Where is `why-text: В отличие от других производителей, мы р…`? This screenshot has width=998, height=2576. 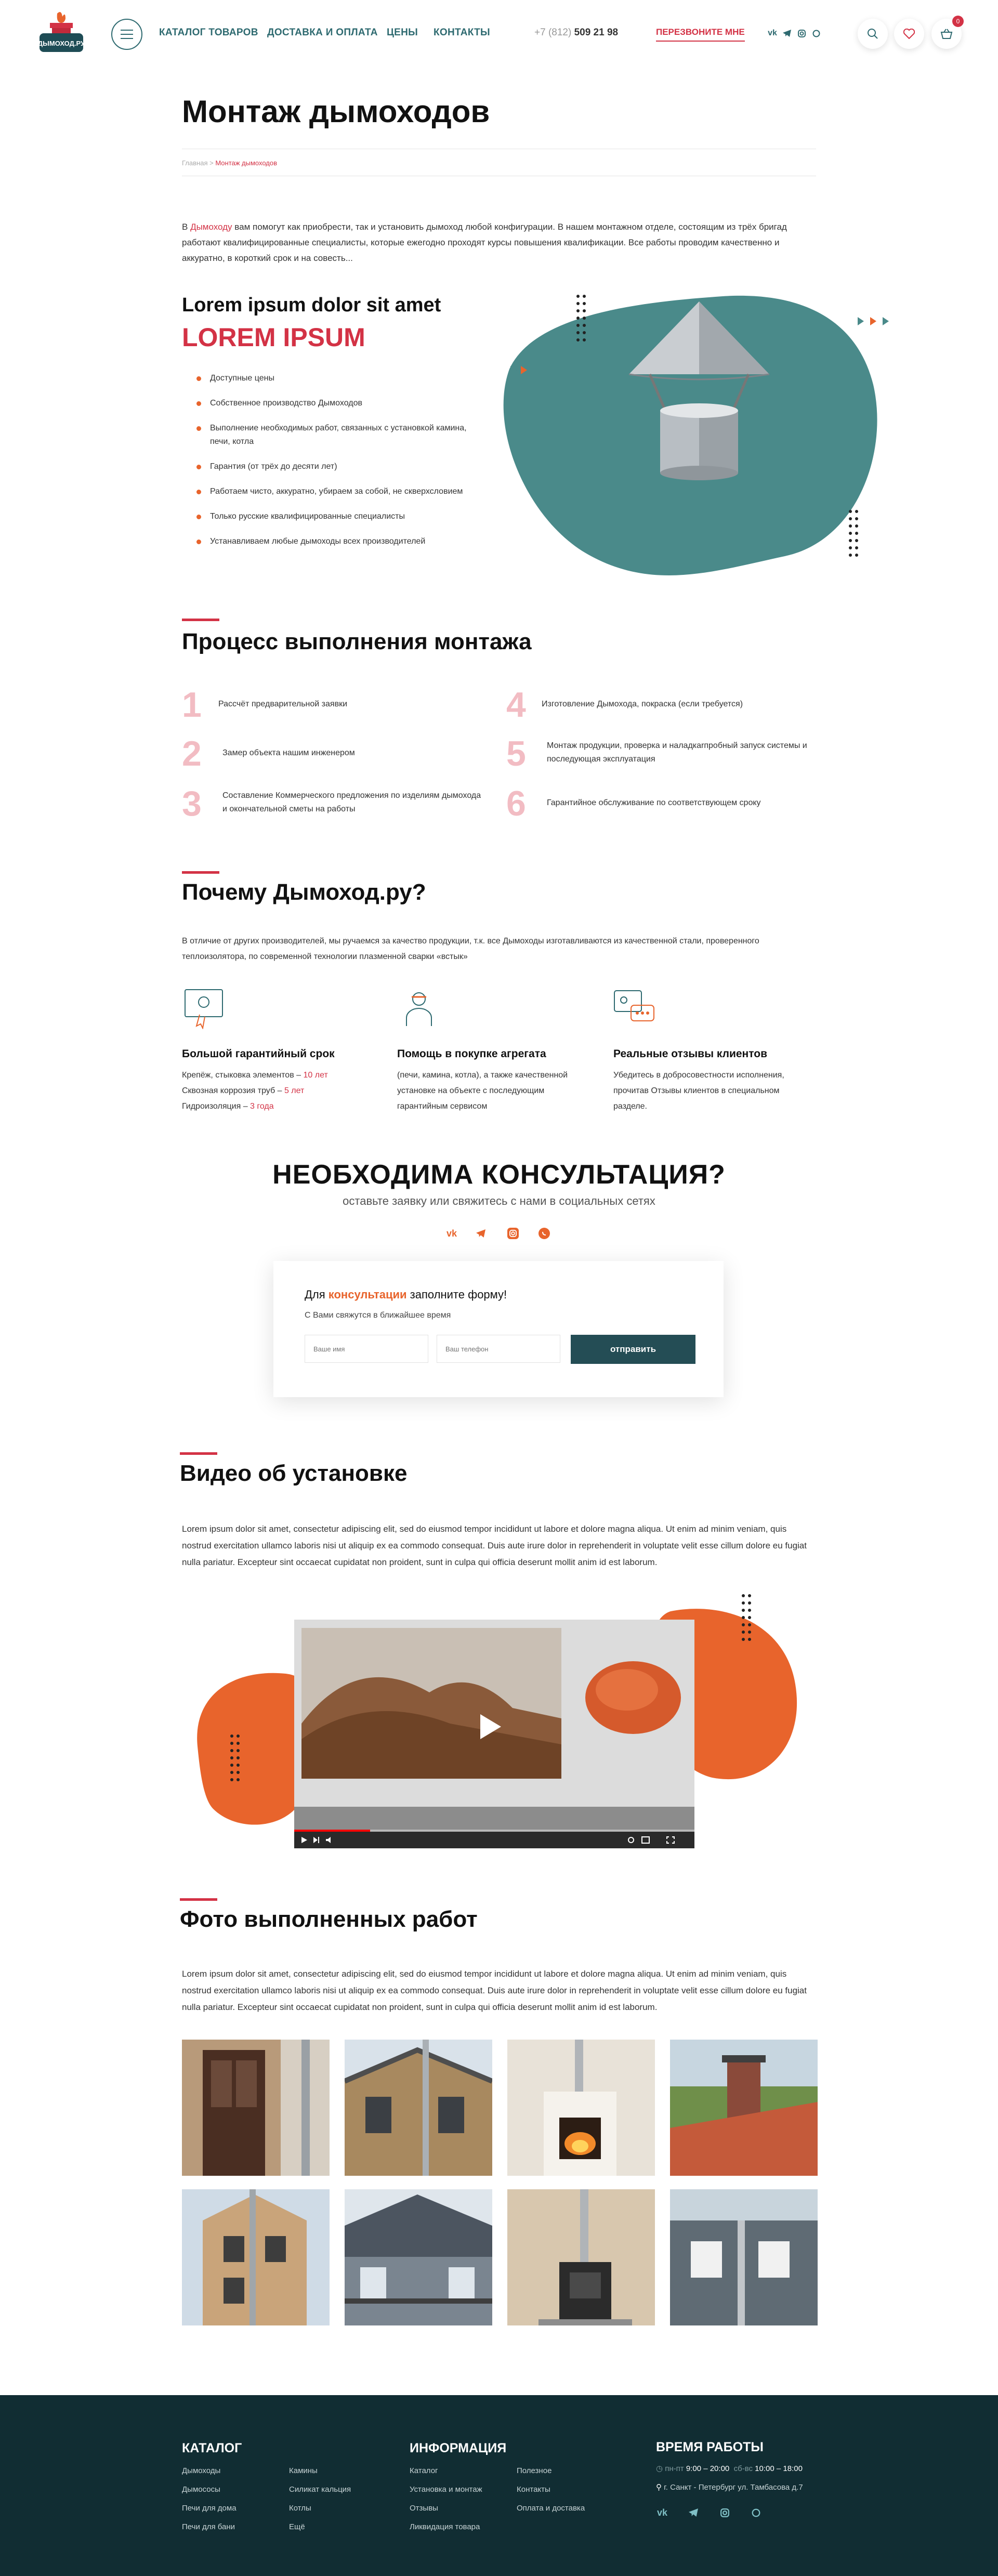 why-text: В отличие от других производителей, мы р… is located at coordinates (470, 949).